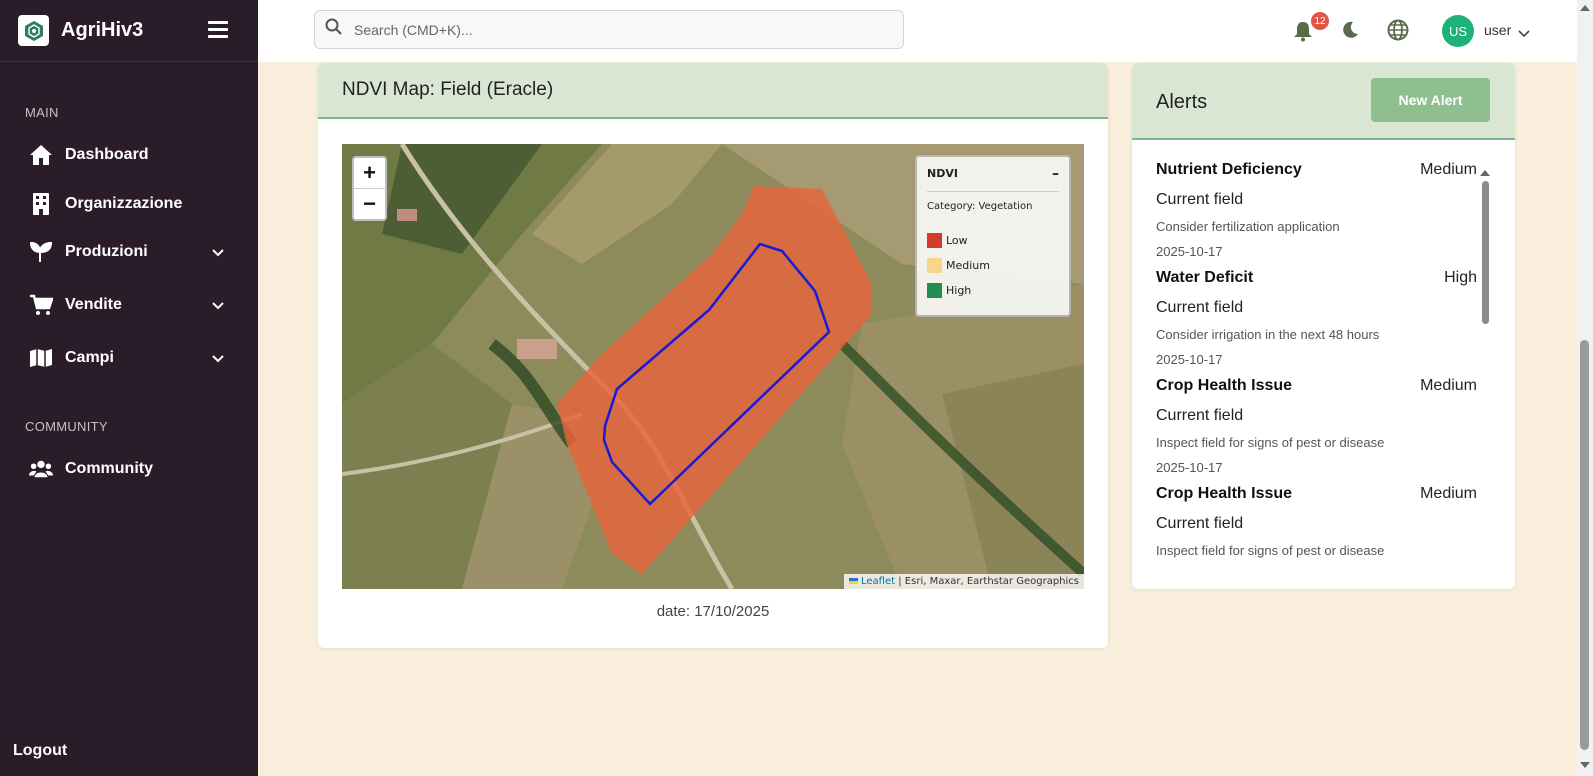  I want to click on building-icon, so click(41, 204).